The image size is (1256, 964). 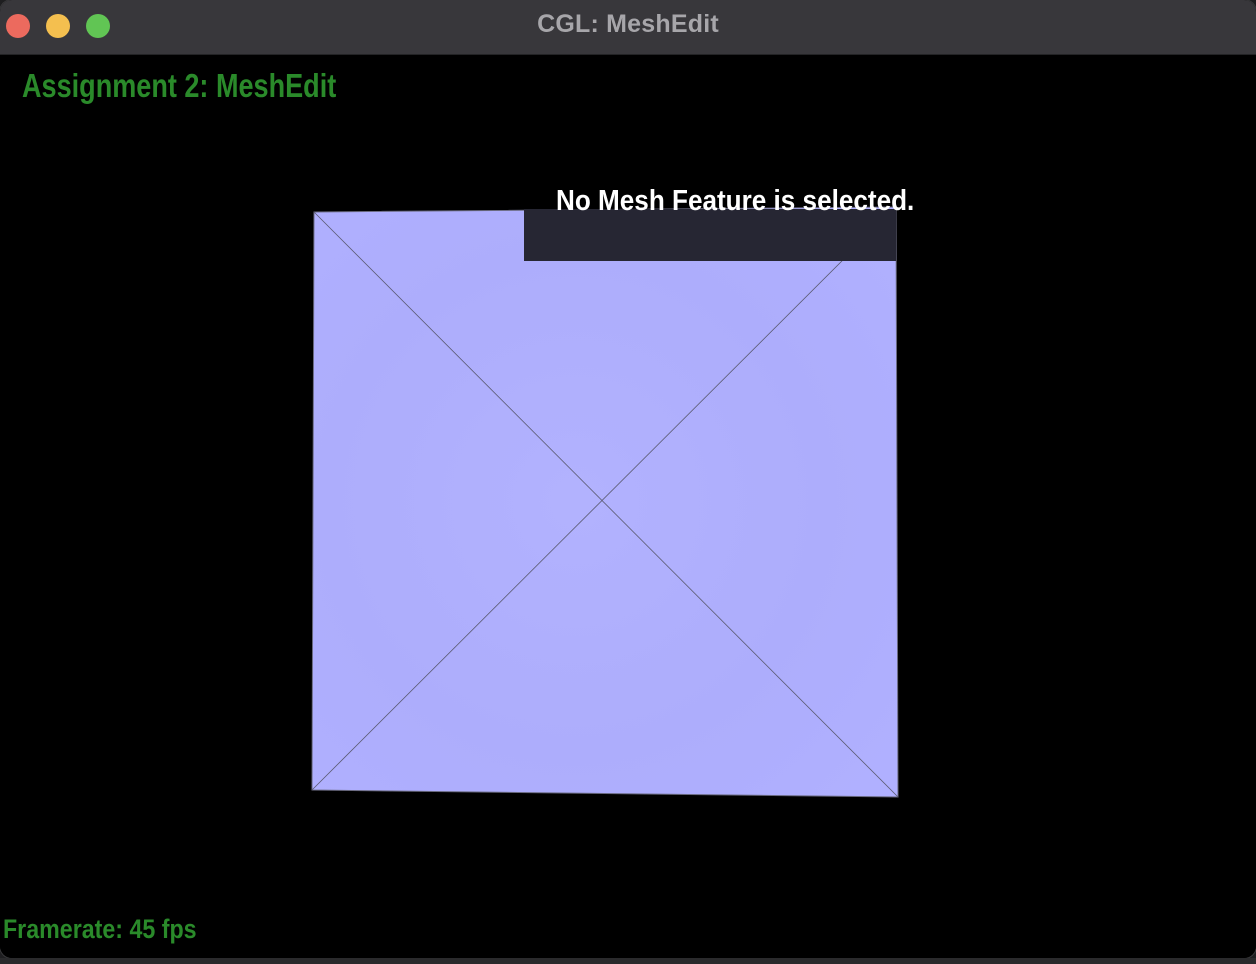 What do you see at coordinates (628, 24) in the screenshot?
I see `window-title: CGL: MeshEdit` at bounding box center [628, 24].